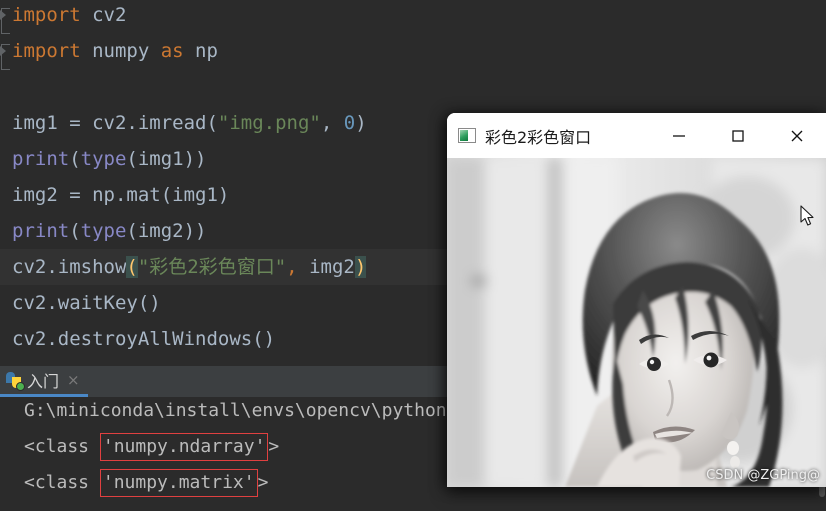  I want to click on code-token: cv2.imshow, so click(69, 267).